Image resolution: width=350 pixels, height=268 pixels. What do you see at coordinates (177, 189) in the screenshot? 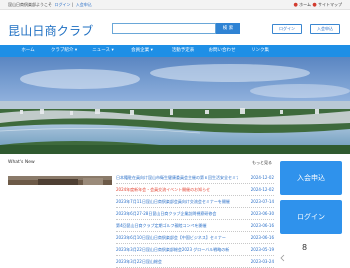
I see `news-item-title: 2024年度新年会・会員交流イベント開催のお知らせ` at bounding box center [177, 189].